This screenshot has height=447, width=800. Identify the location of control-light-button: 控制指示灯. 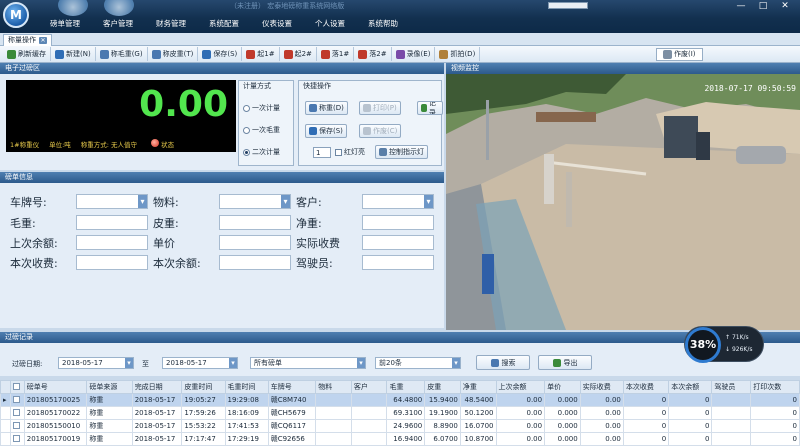
(401, 152).